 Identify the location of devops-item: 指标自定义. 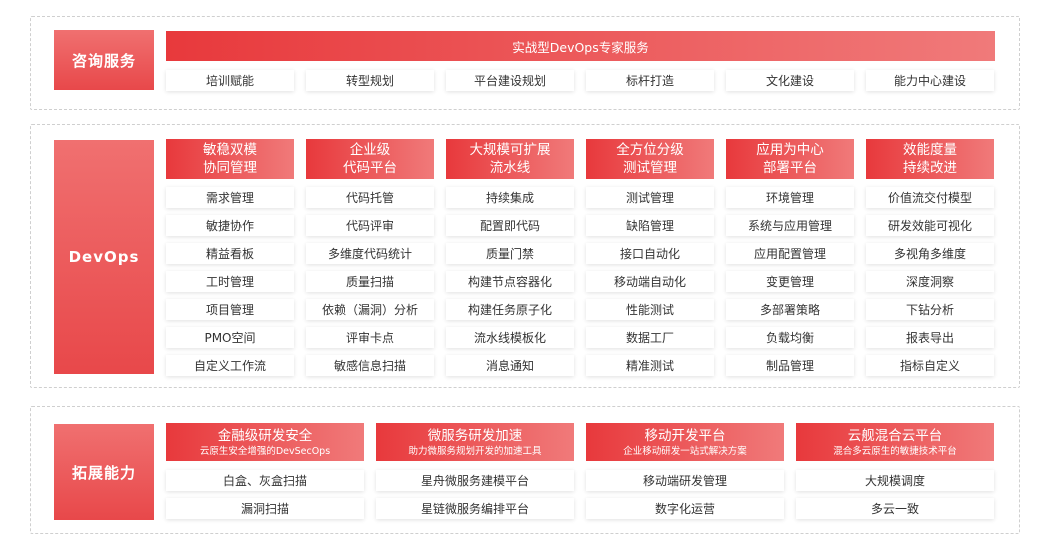
(930, 365).